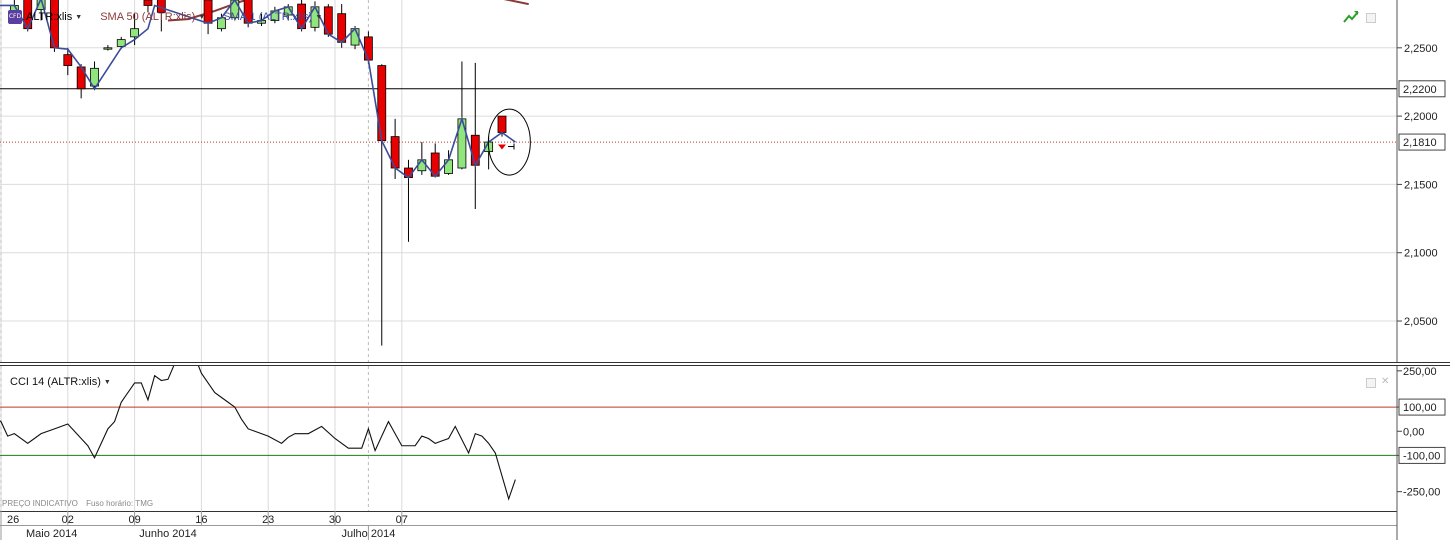 Image resolution: width=1450 pixels, height=540 pixels. I want to click on price-tick-label: 2,2000, so click(1421, 117).